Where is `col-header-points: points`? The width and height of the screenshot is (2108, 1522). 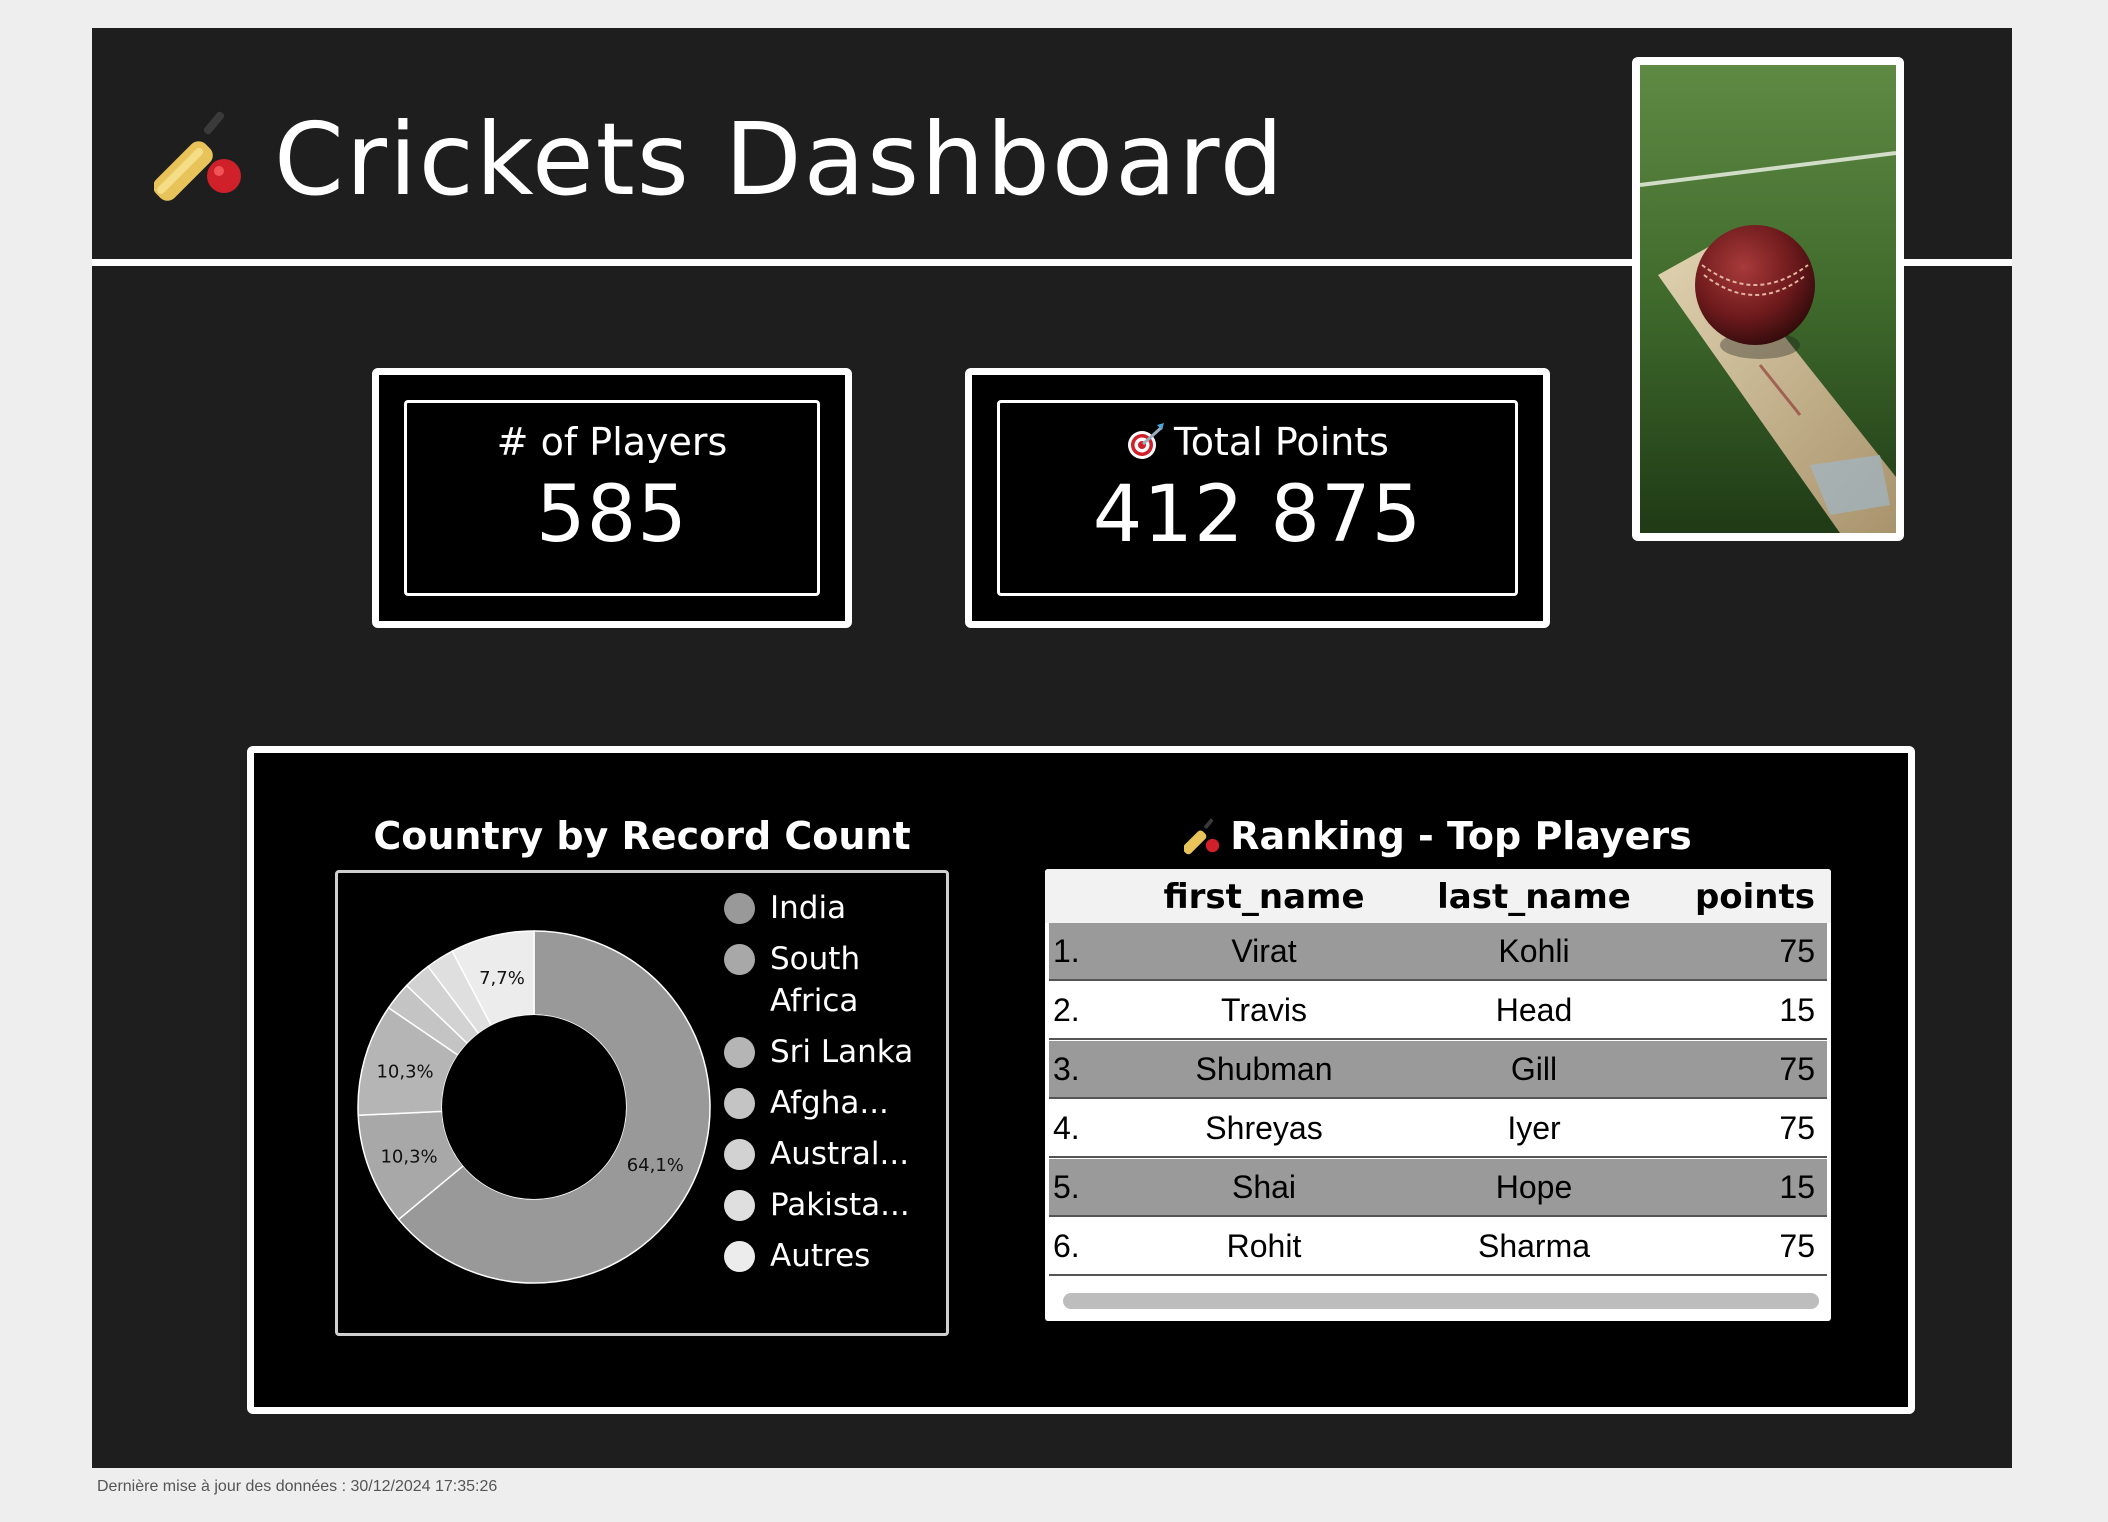
col-header-points: points is located at coordinates (1755, 897).